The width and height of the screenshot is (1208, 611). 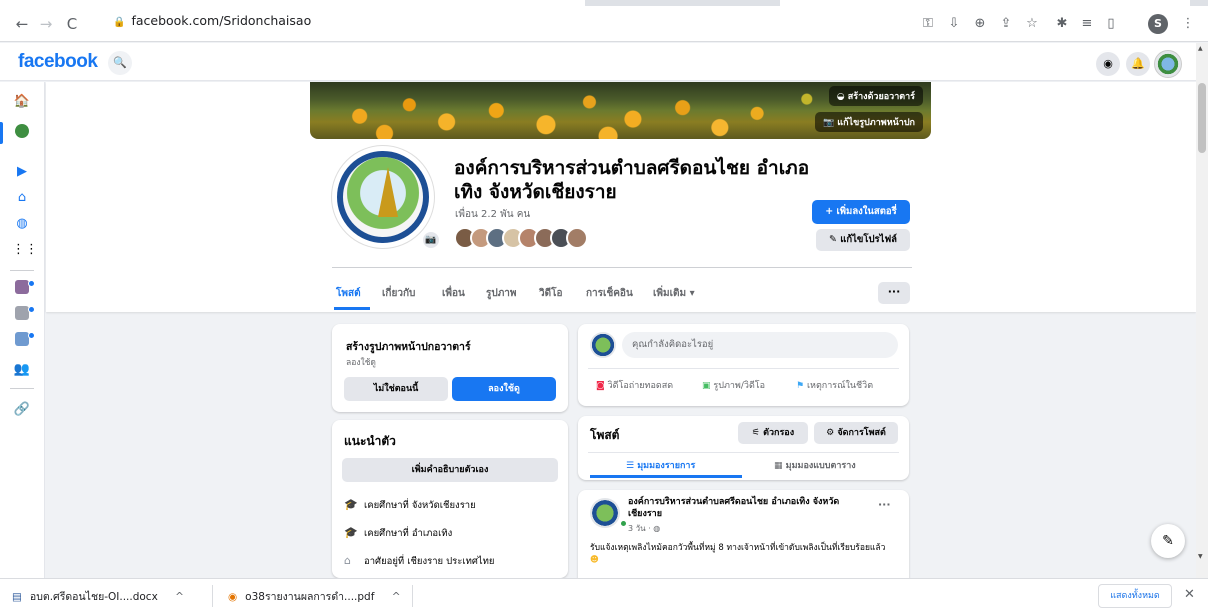 What do you see at coordinates (644, 528) in the screenshot?
I see `post-timestamp: 3 วัน · ◍` at bounding box center [644, 528].